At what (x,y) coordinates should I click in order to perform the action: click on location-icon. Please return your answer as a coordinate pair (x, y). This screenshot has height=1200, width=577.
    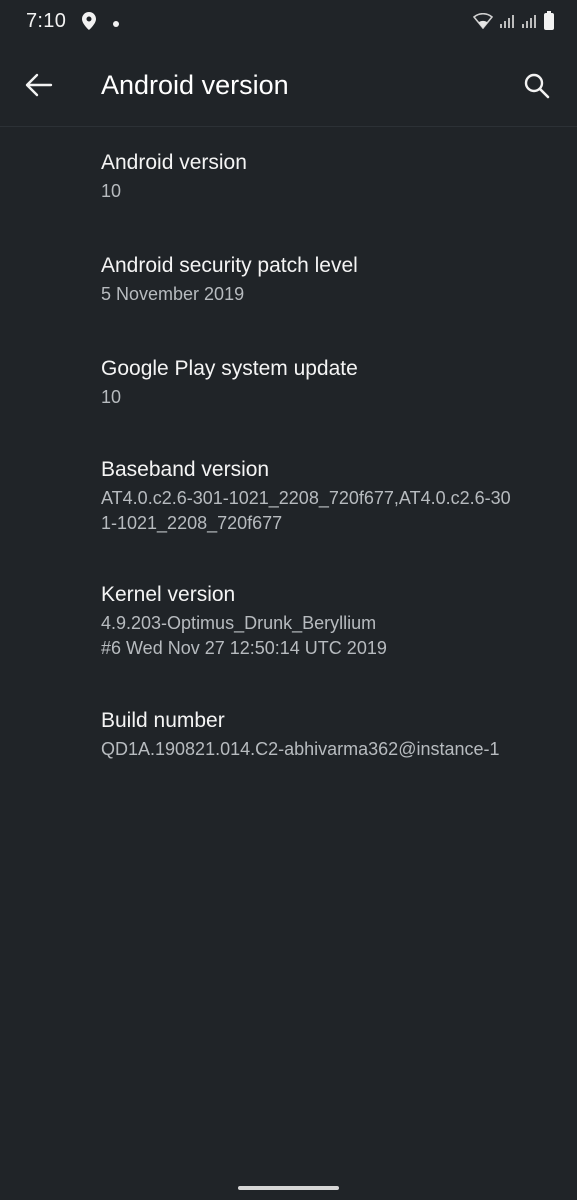
    Looking at the image, I should click on (89, 23).